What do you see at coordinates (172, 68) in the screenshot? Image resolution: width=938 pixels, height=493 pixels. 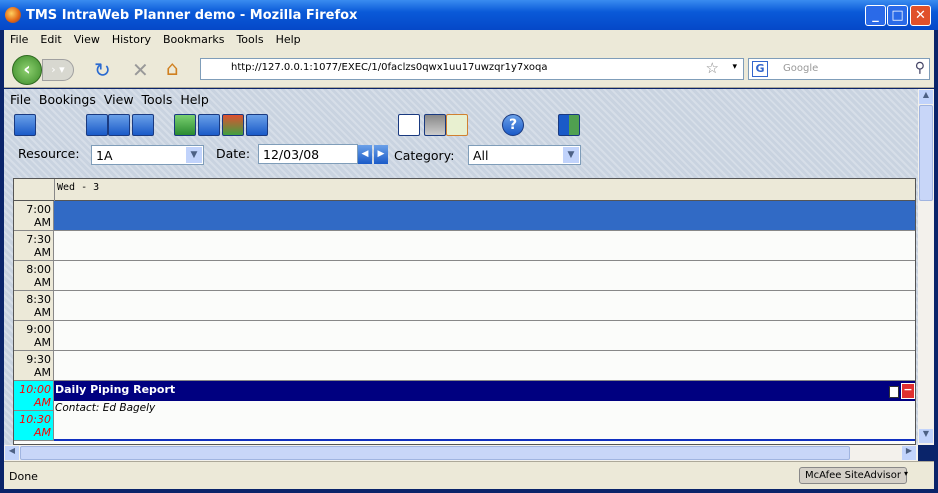 I see `home-icon: ⌂` at bounding box center [172, 68].